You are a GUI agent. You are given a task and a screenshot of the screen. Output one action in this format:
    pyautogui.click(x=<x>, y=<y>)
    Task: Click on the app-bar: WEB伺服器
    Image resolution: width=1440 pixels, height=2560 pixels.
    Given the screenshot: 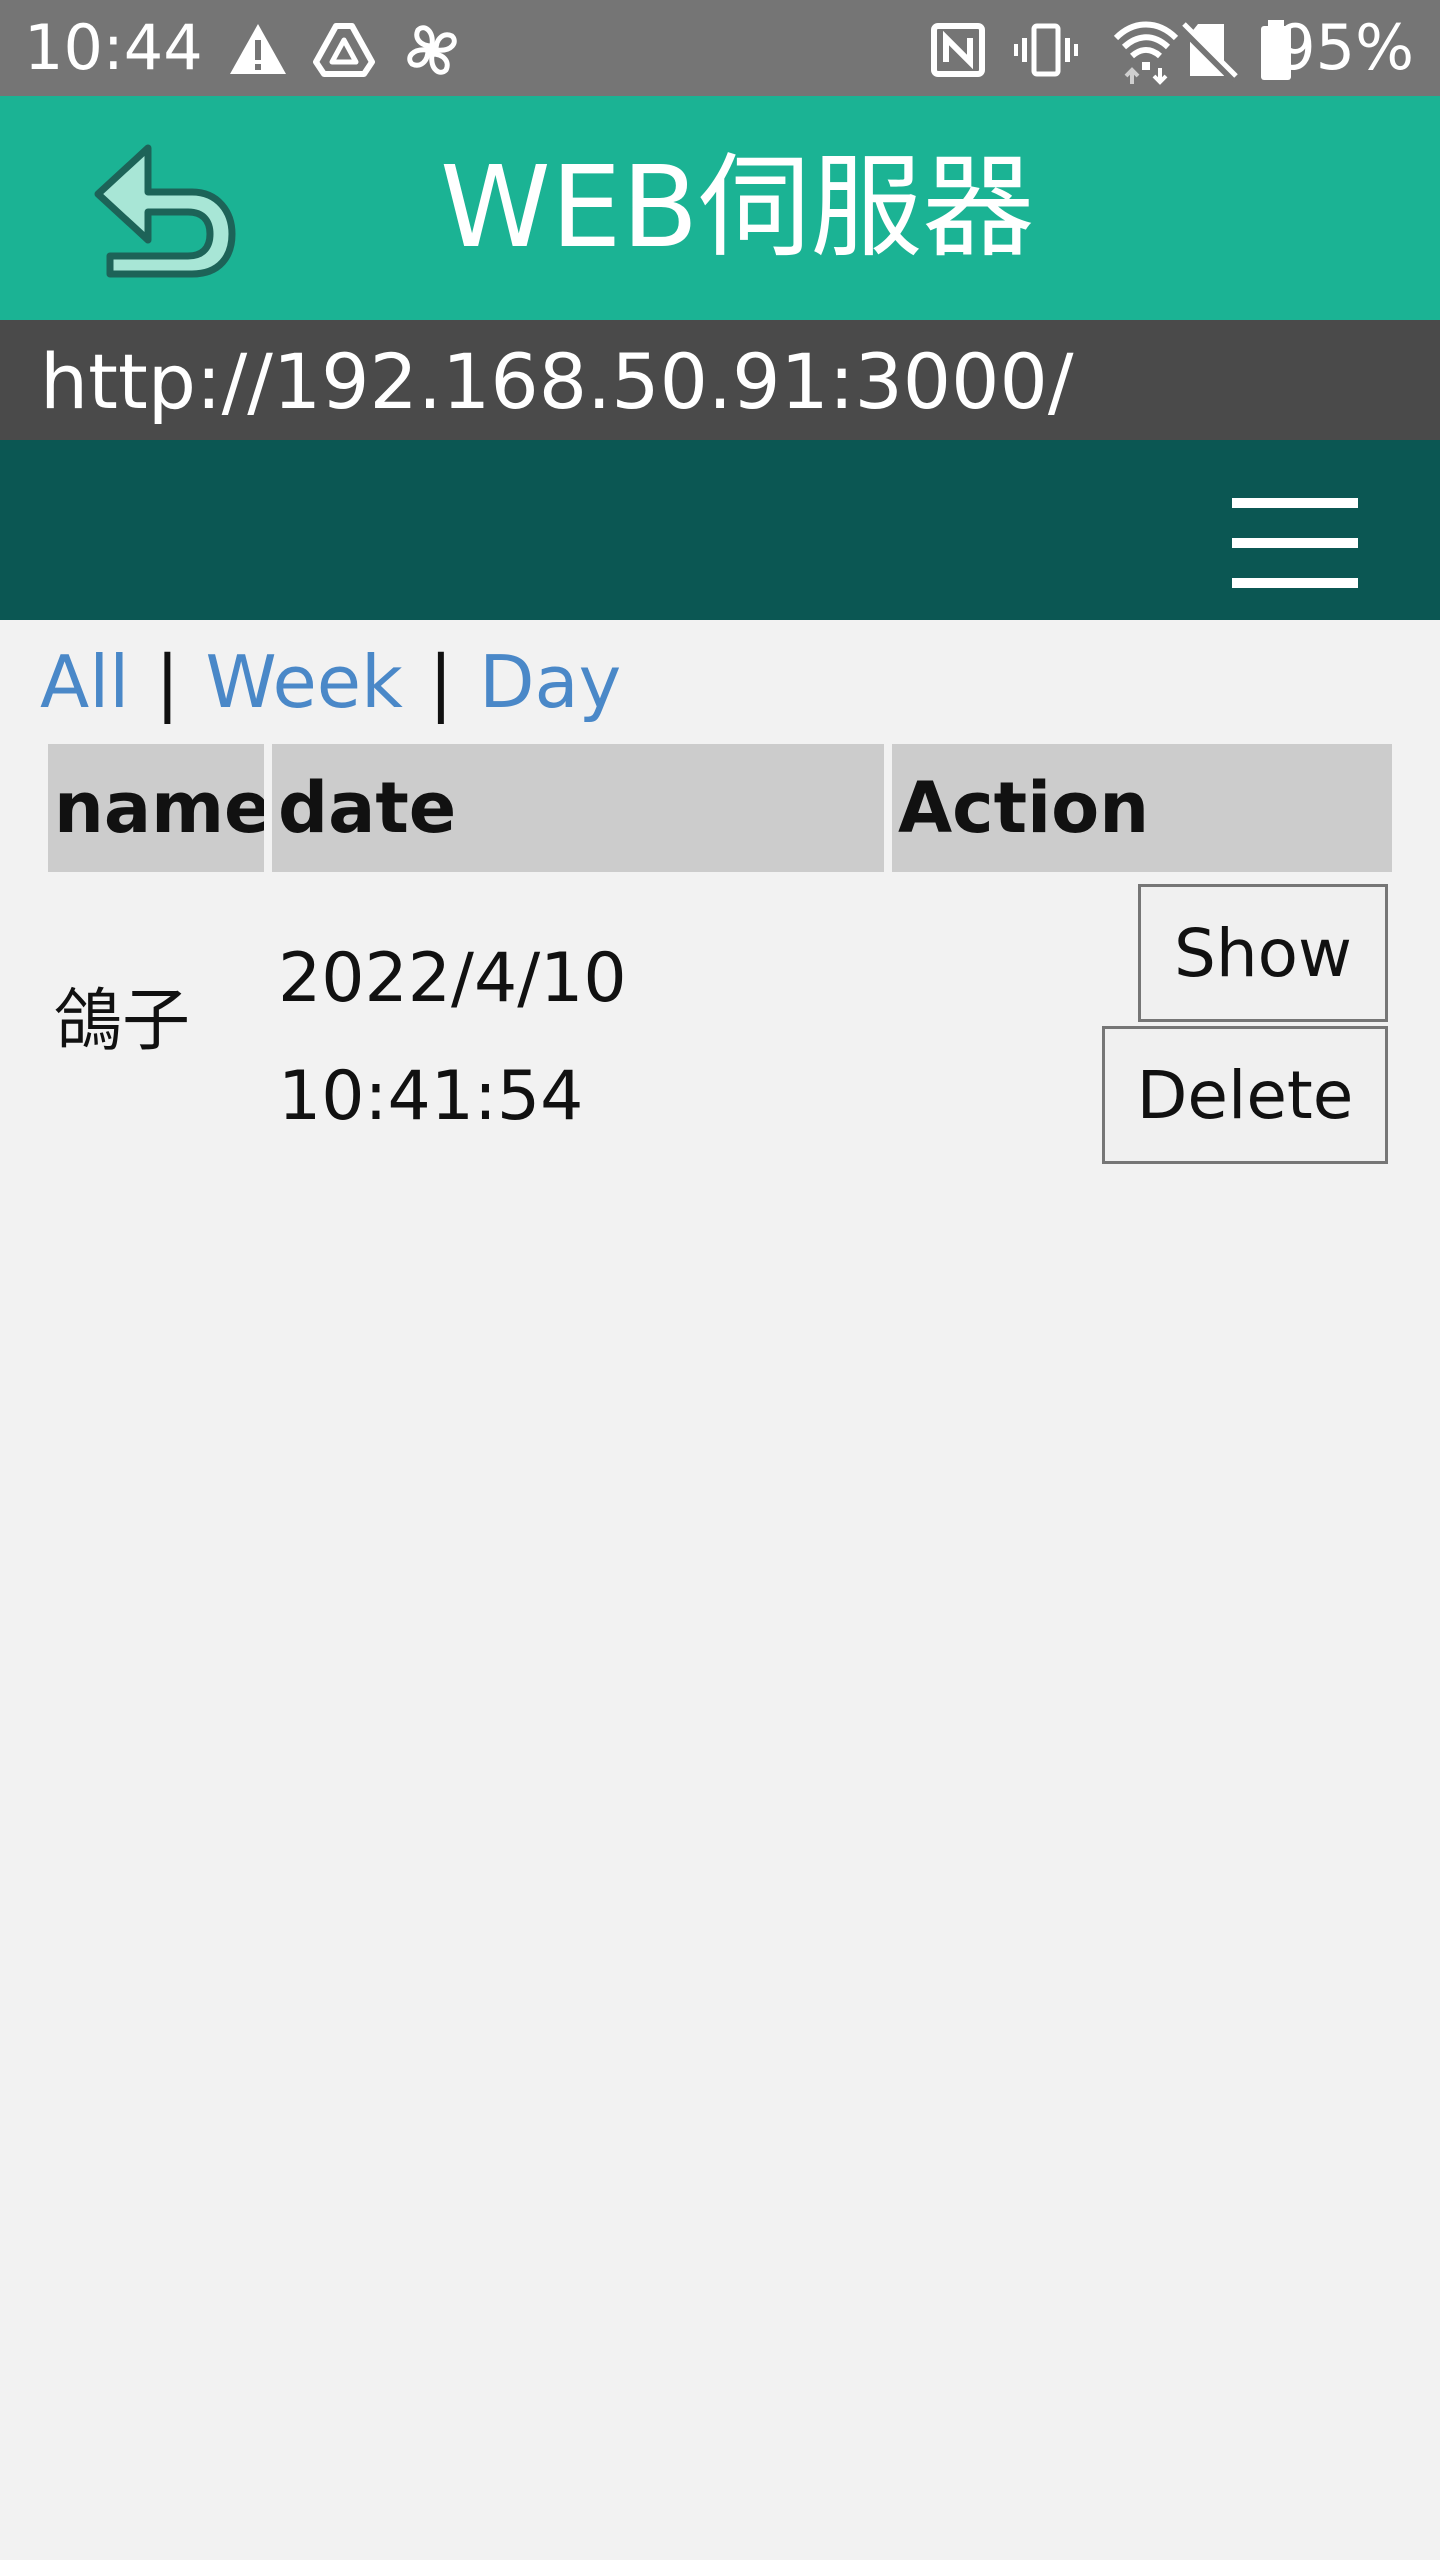 What is the action you would take?
    pyautogui.click(x=720, y=208)
    